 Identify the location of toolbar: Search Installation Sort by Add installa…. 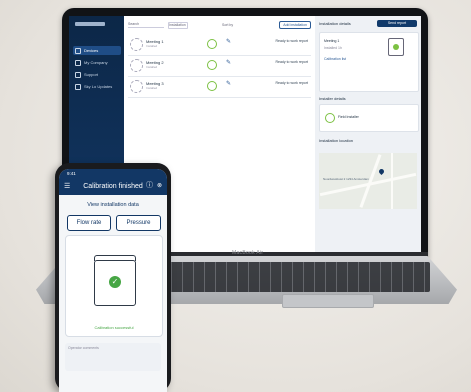
(219, 25).